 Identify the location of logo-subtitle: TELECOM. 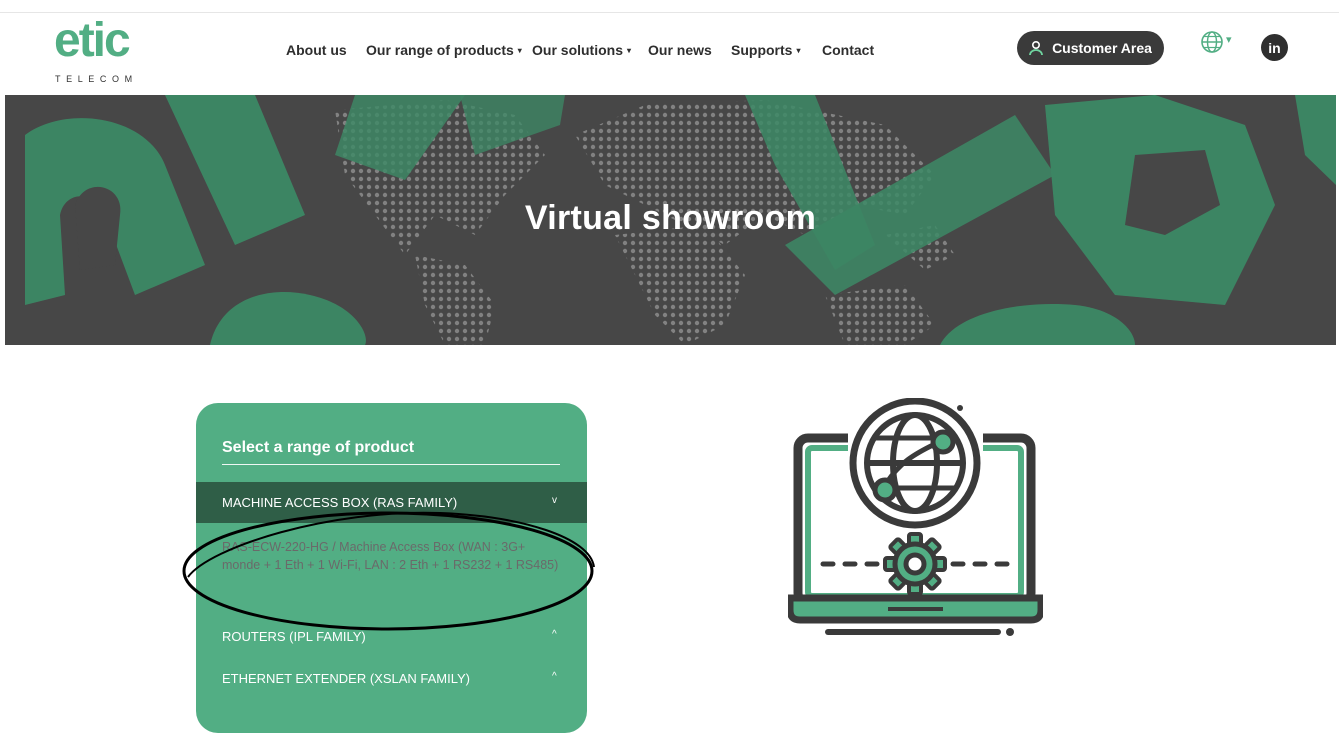
(96, 79).